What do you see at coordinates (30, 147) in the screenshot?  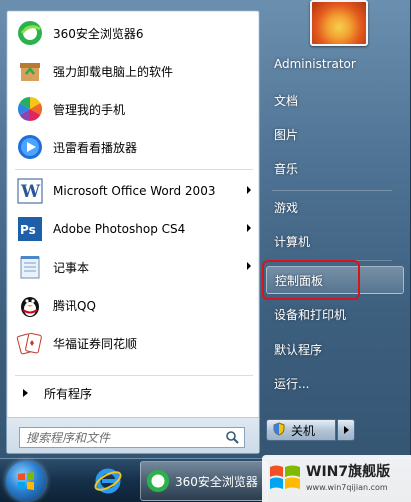 I see `xunlei-player-icon` at bounding box center [30, 147].